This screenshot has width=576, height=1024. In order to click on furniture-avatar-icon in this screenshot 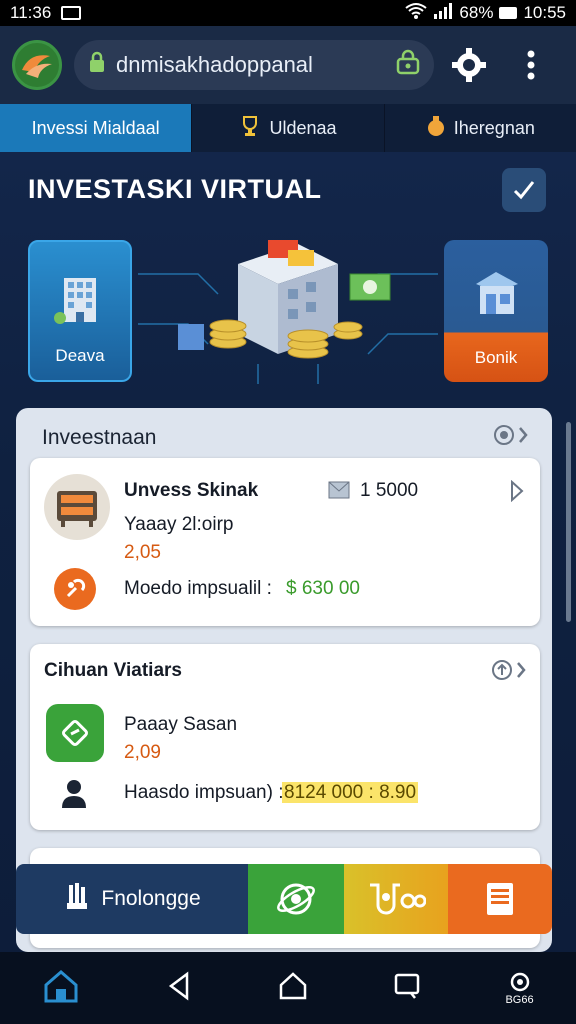, I will do `click(77, 507)`.